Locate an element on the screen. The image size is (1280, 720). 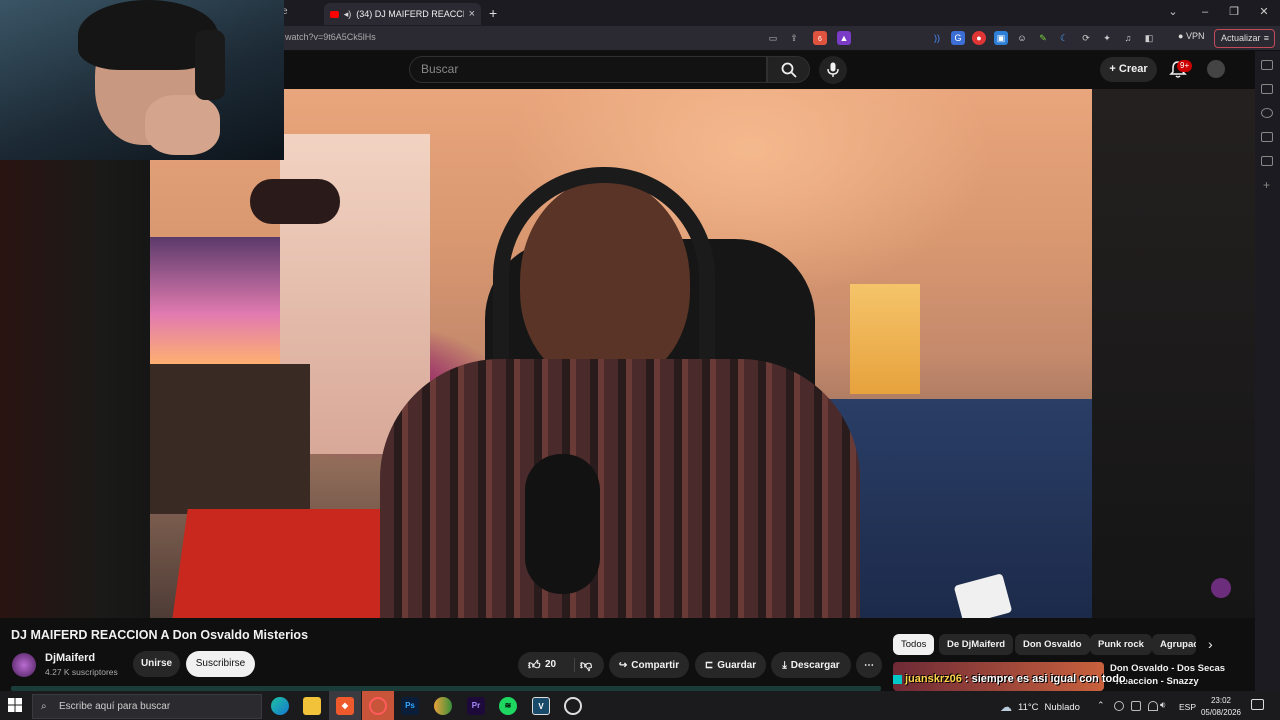
clock-time: 23:02 is located at coordinates (1221, 700).